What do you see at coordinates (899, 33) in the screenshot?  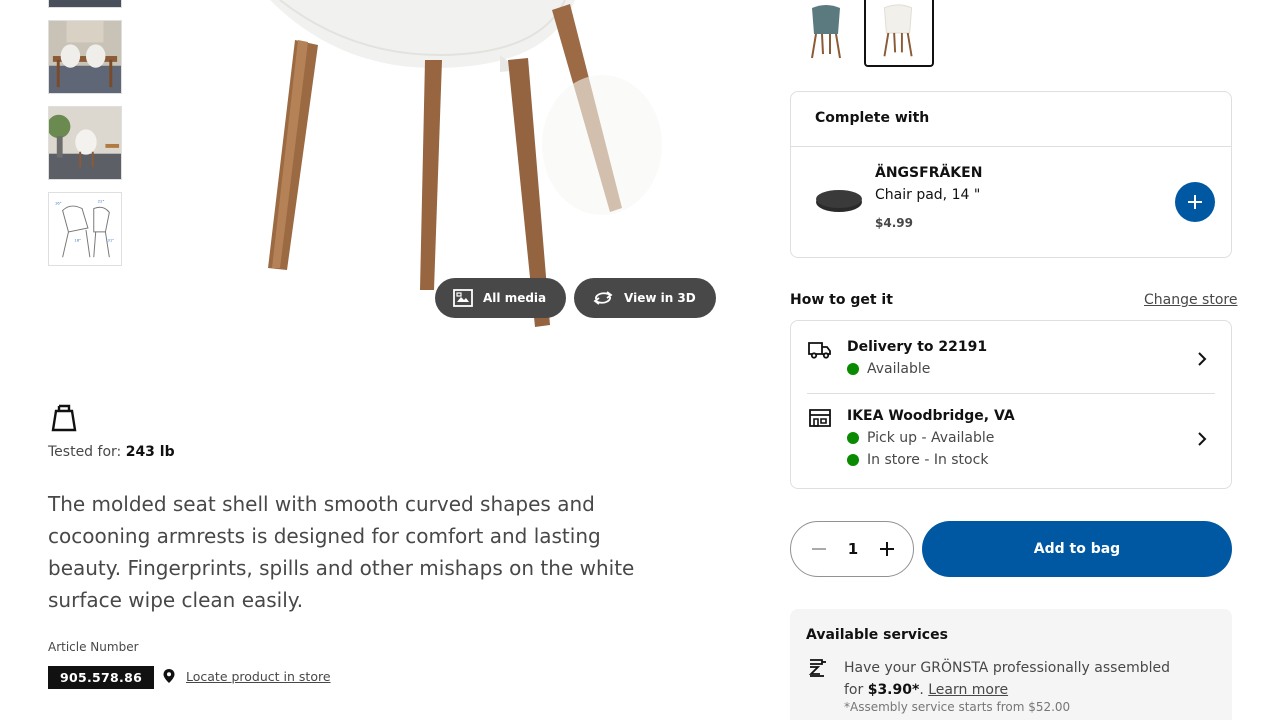 I see `swatch-white` at bounding box center [899, 33].